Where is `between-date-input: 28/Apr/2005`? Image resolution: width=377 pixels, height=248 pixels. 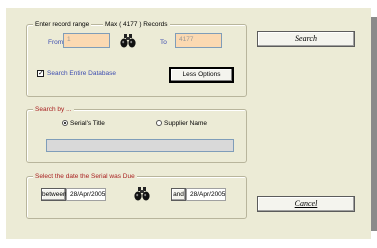 between-date-input: 28/Apr/2005 is located at coordinates (86, 194).